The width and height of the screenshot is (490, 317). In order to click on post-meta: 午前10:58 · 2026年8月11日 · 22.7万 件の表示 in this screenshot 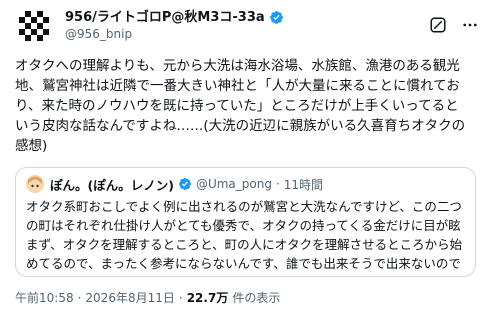, I will do `click(147, 297)`.